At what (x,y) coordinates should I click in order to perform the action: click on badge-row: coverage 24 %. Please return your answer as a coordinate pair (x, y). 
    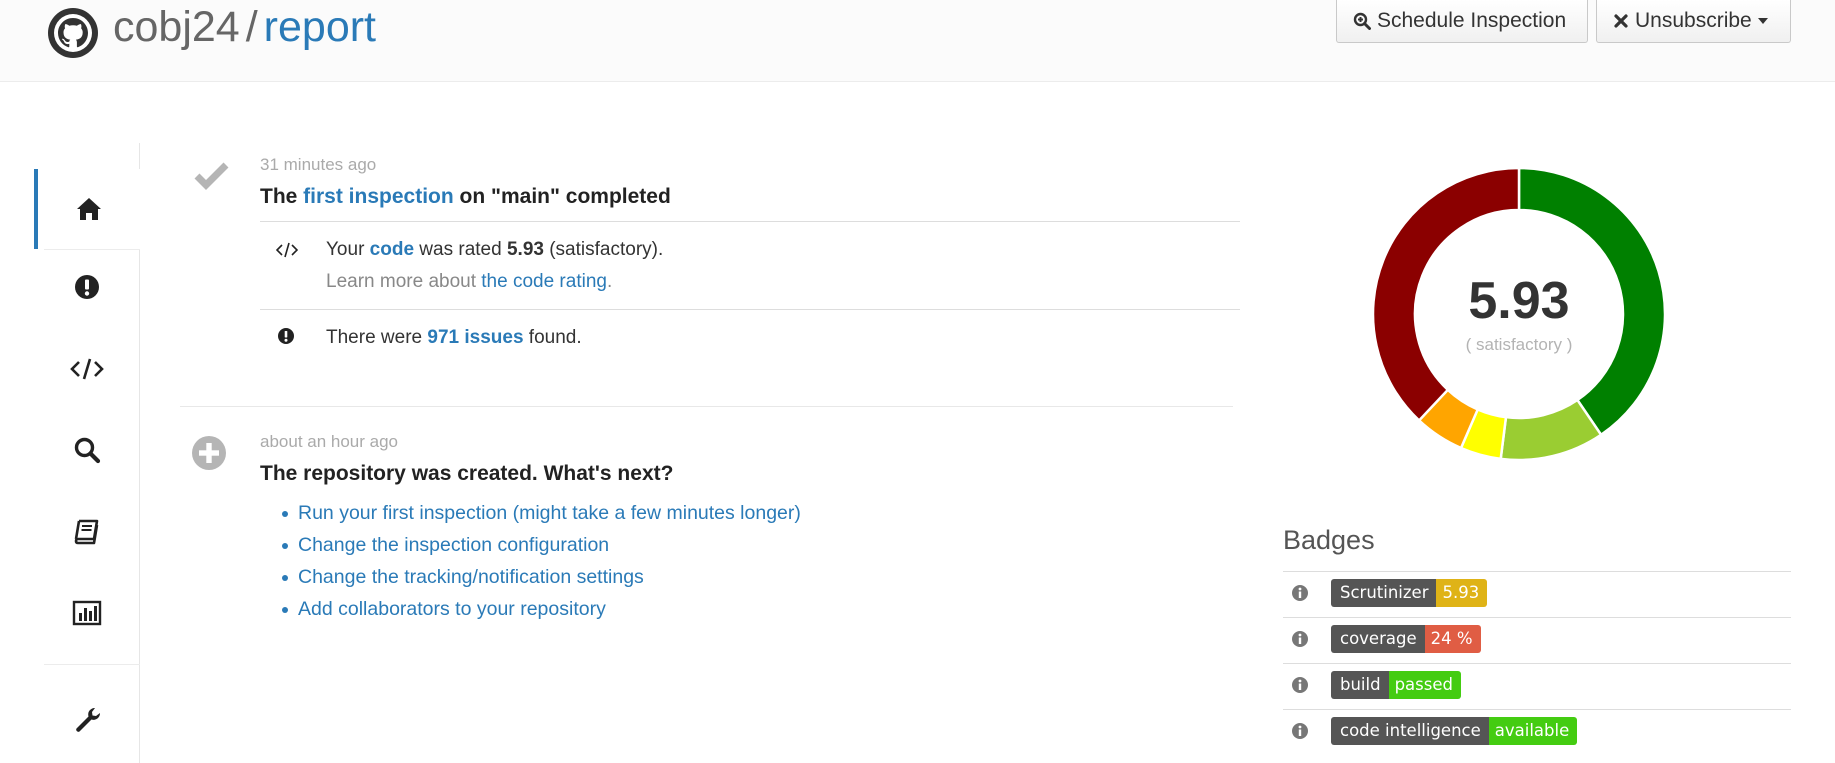
    Looking at the image, I should click on (1537, 640).